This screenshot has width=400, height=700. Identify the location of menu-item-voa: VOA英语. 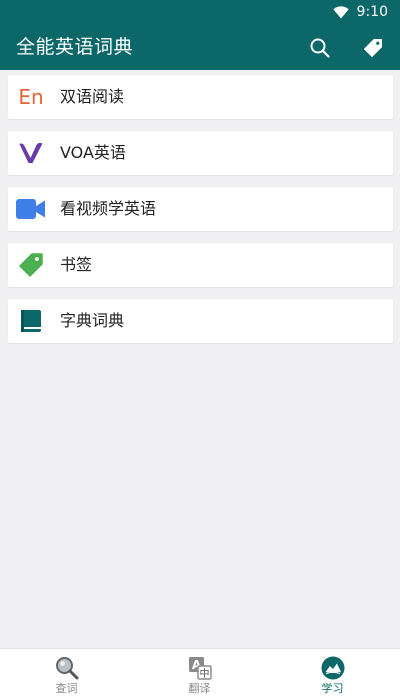
(200, 153).